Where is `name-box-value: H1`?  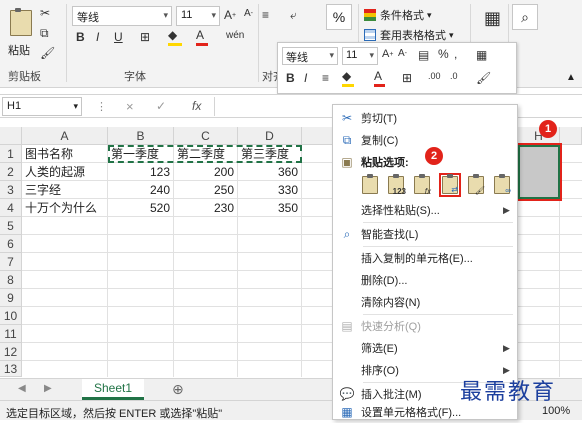 name-box-value: H1 is located at coordinates (14, 106).